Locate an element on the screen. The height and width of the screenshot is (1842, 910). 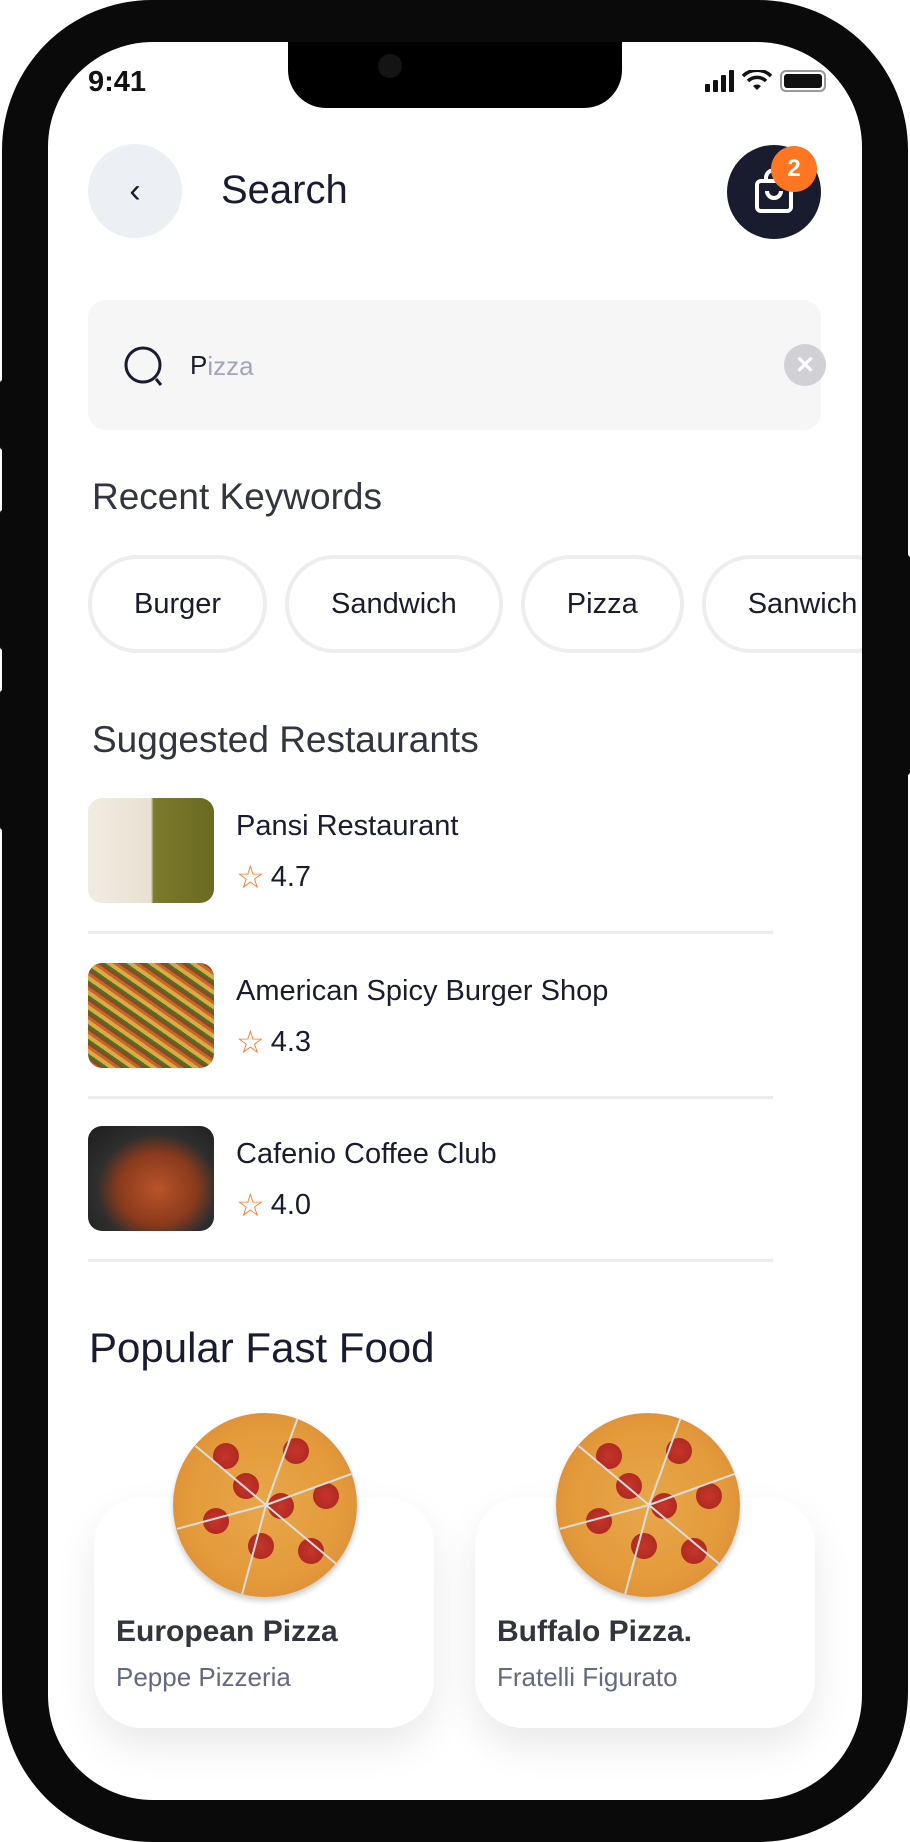
restaurant-item: American Spicy Burger Shop ☆ 4.3 is located at coordinates (430, 1031).